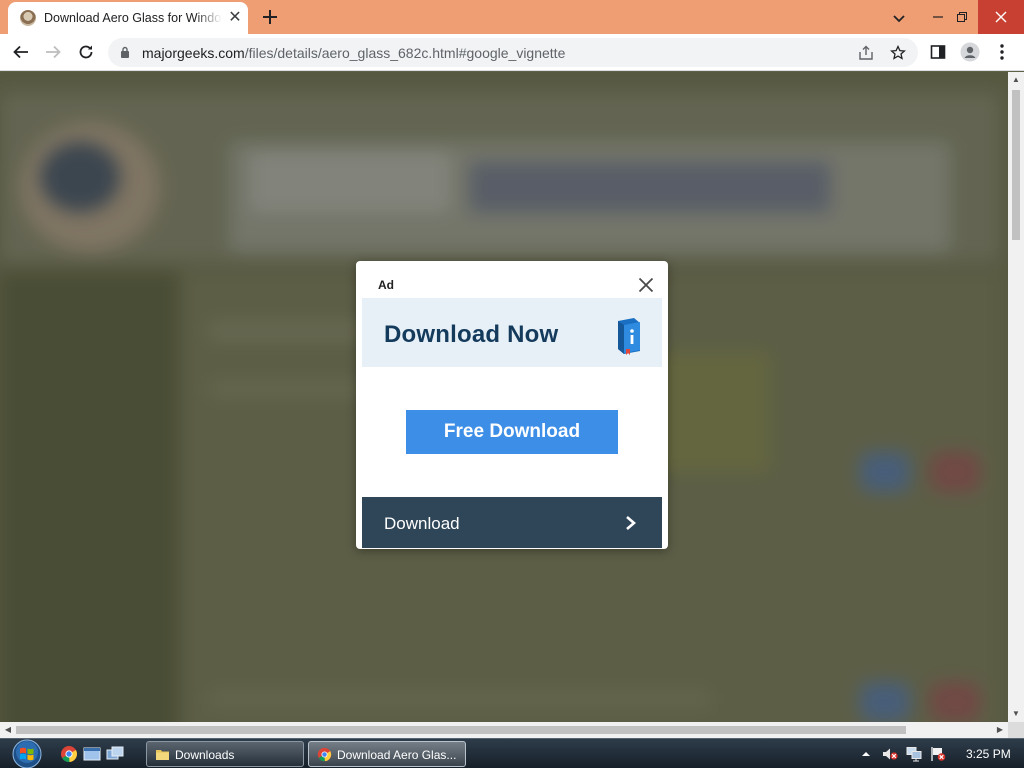 The height and width of the screenshot is (768, 1024). What do you see at coordinates (92, 754) in the screenshot?
I see `show-desktop-icon` at bounding box center [92, 754].